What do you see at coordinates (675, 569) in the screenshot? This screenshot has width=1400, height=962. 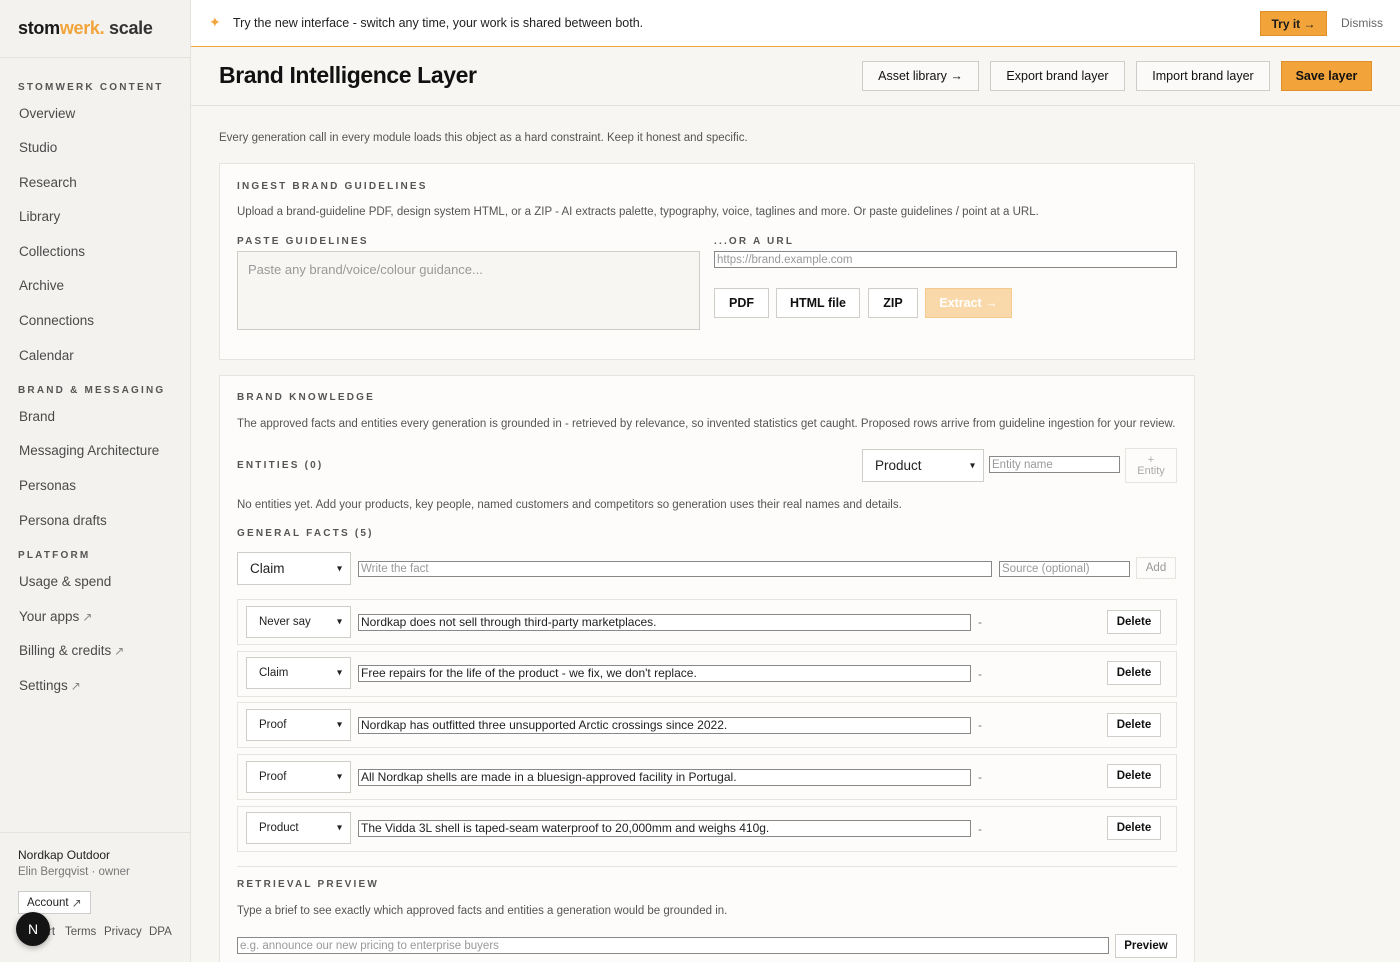 I see `fact-text-input` at bounding box center [675, 569].